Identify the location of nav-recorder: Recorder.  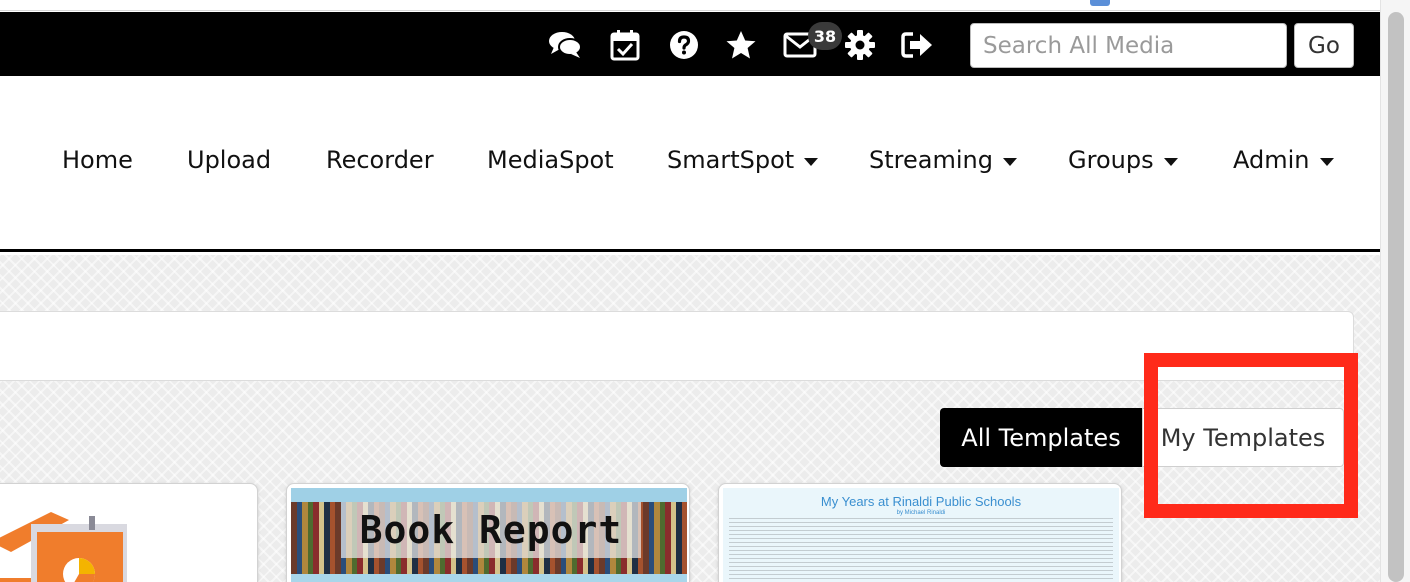
(380, 160).